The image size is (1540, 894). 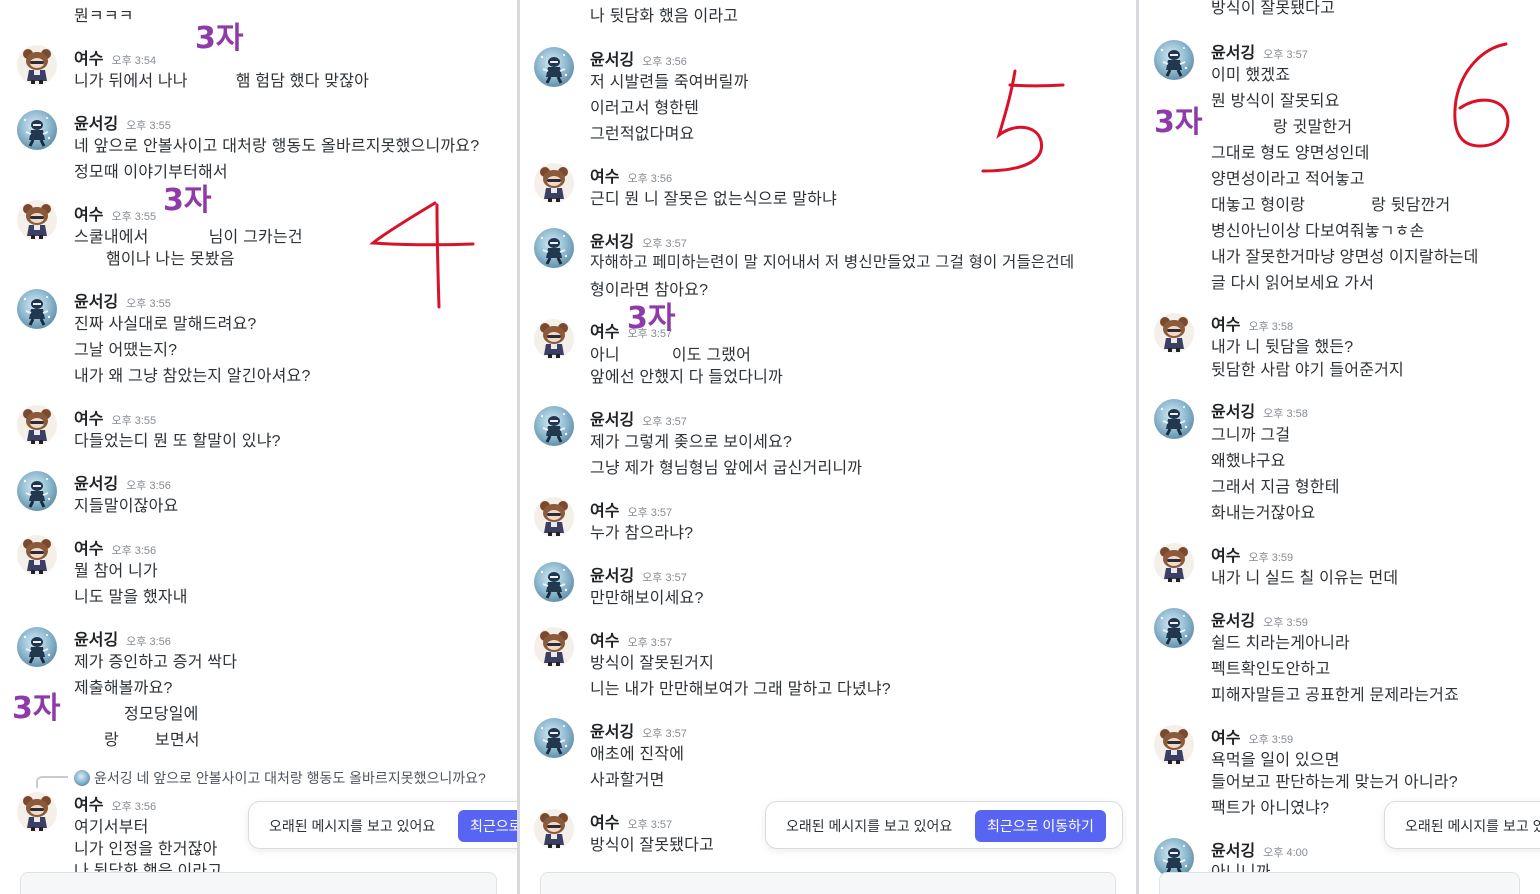 I want to click on timestamp: 오후 3:59, so click(x=1271, y=558).